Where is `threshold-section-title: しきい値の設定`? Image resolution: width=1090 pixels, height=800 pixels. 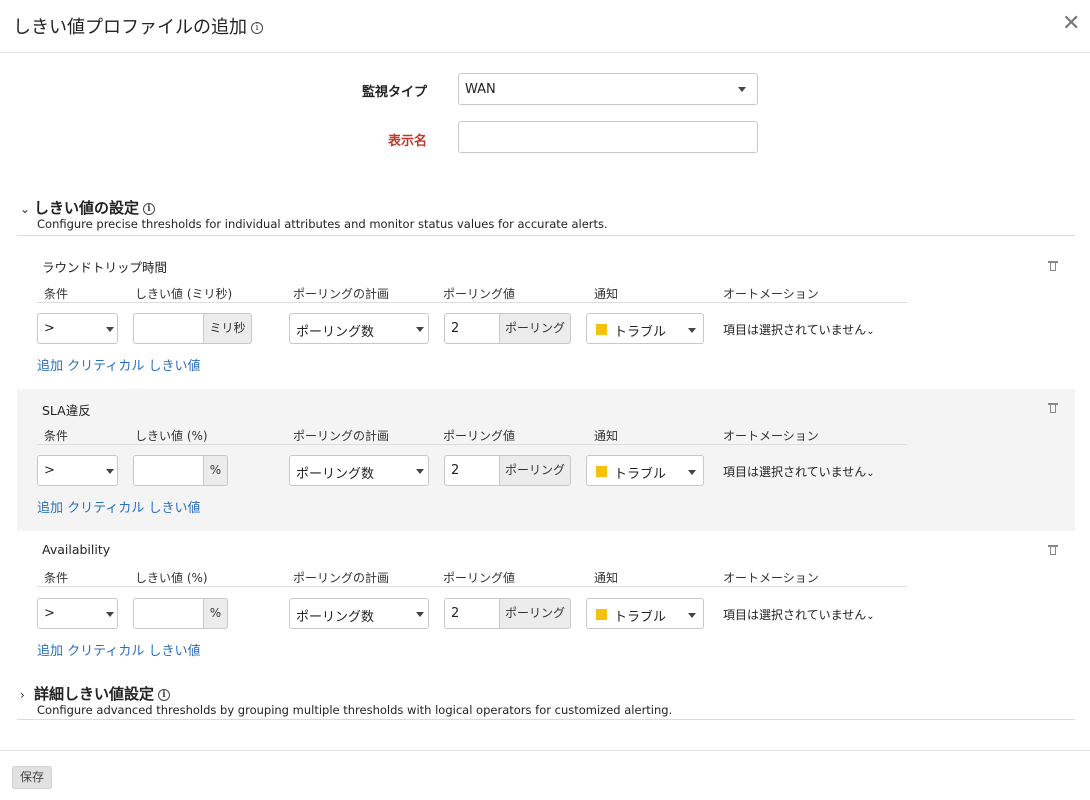
threshold-section-title: しきい値の設定 is located at coordinates (87, 208).